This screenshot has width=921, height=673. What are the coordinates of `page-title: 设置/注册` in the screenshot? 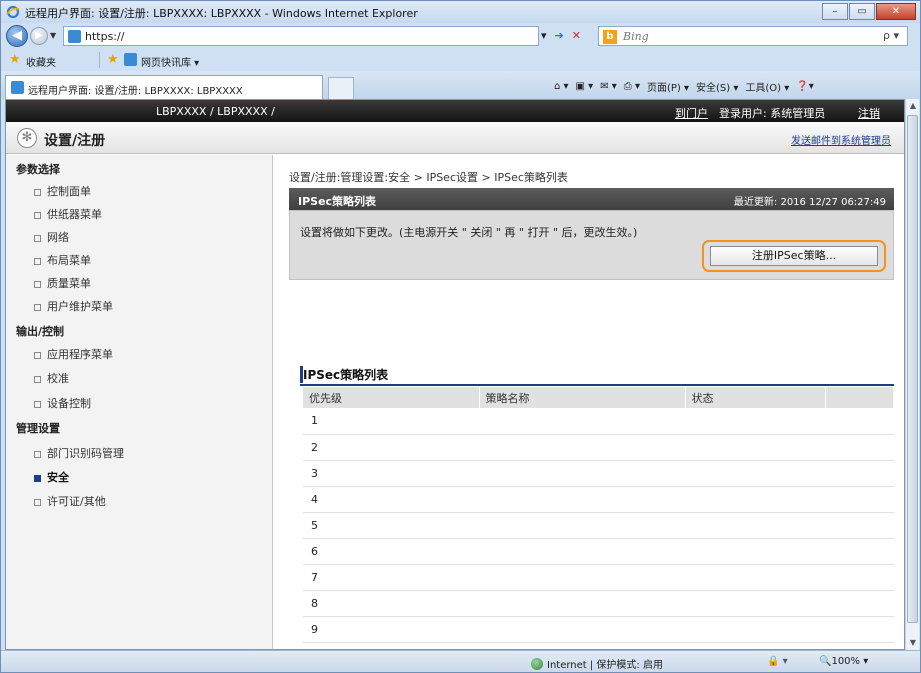 It's located at (75, 141).